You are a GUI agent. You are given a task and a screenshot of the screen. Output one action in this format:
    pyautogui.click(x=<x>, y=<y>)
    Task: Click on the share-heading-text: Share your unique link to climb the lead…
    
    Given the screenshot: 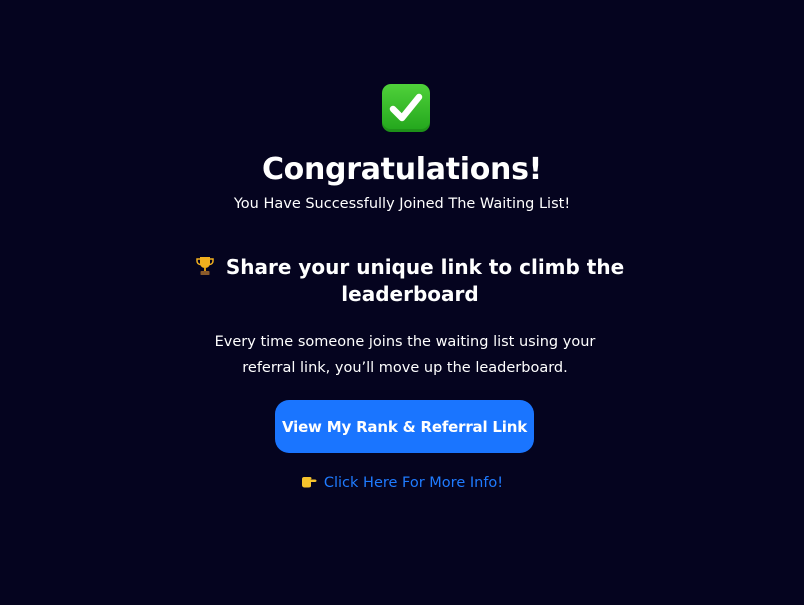 What is the action you would take?
    pyautogui.click(x=425, y=280)
    